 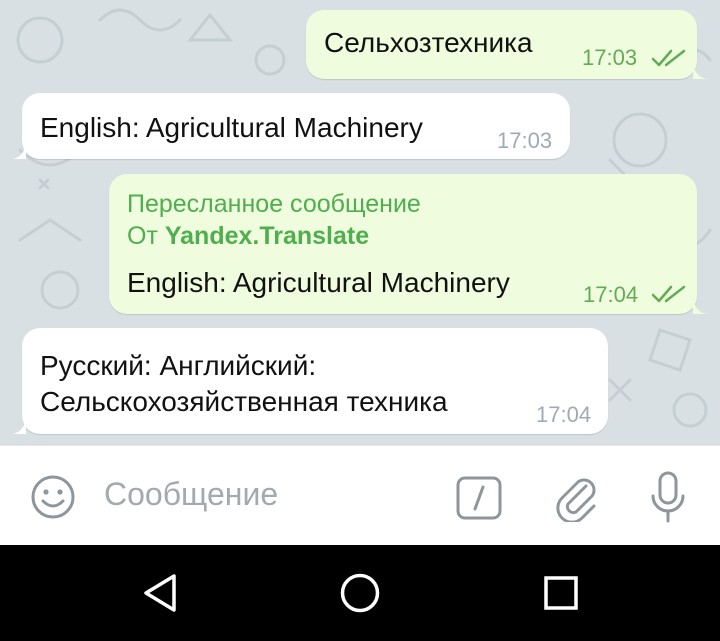 What do you see at coordinates (561, 593) in the screenshot?
I see `recents-square-icon` at bounding box center [561, 593].